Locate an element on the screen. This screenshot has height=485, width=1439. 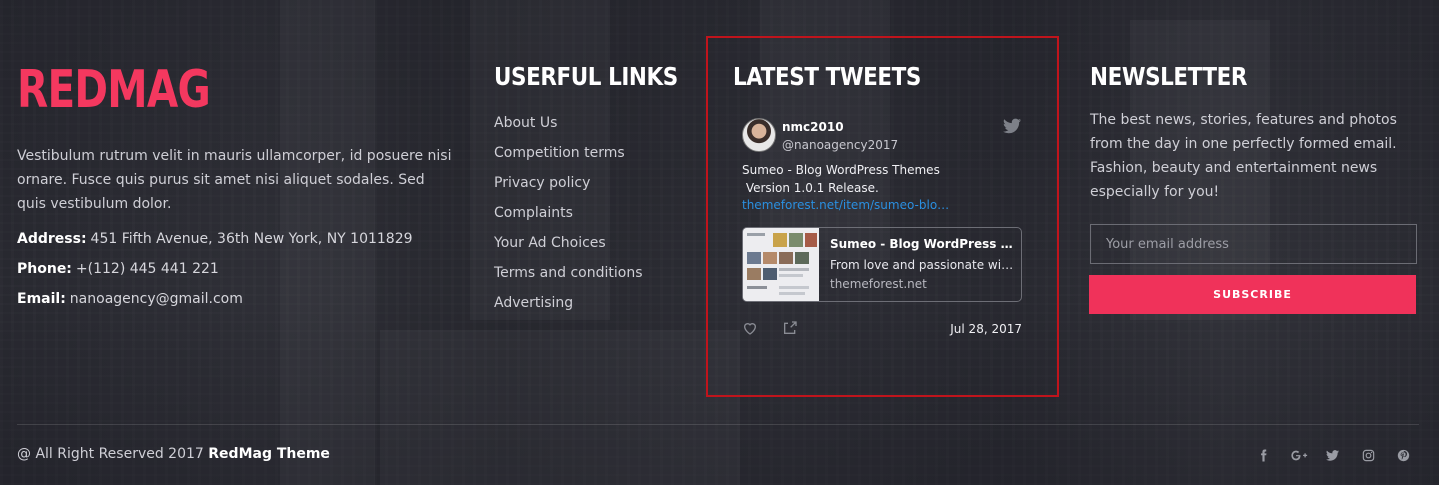
site-logo: REDMAG is located at coordinates (114, 90).